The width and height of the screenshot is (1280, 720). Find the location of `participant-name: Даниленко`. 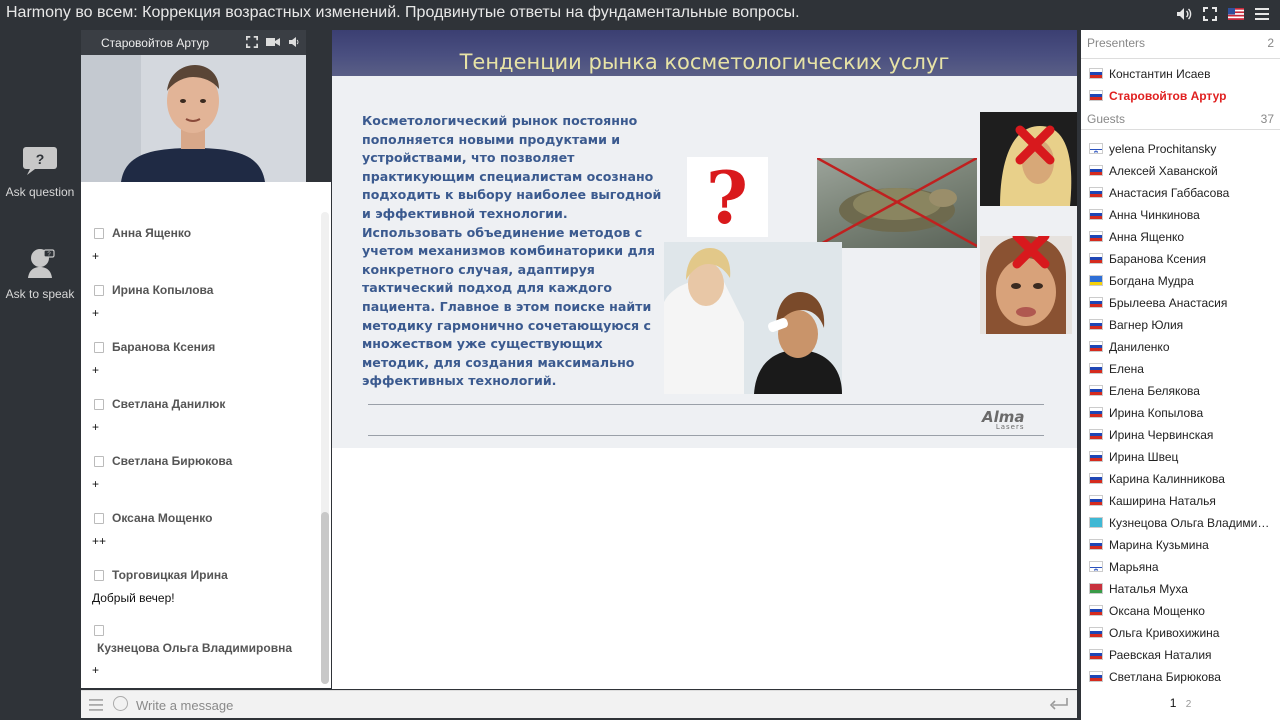

participant-name: Даниленко is located at coordinates (1139, 347).